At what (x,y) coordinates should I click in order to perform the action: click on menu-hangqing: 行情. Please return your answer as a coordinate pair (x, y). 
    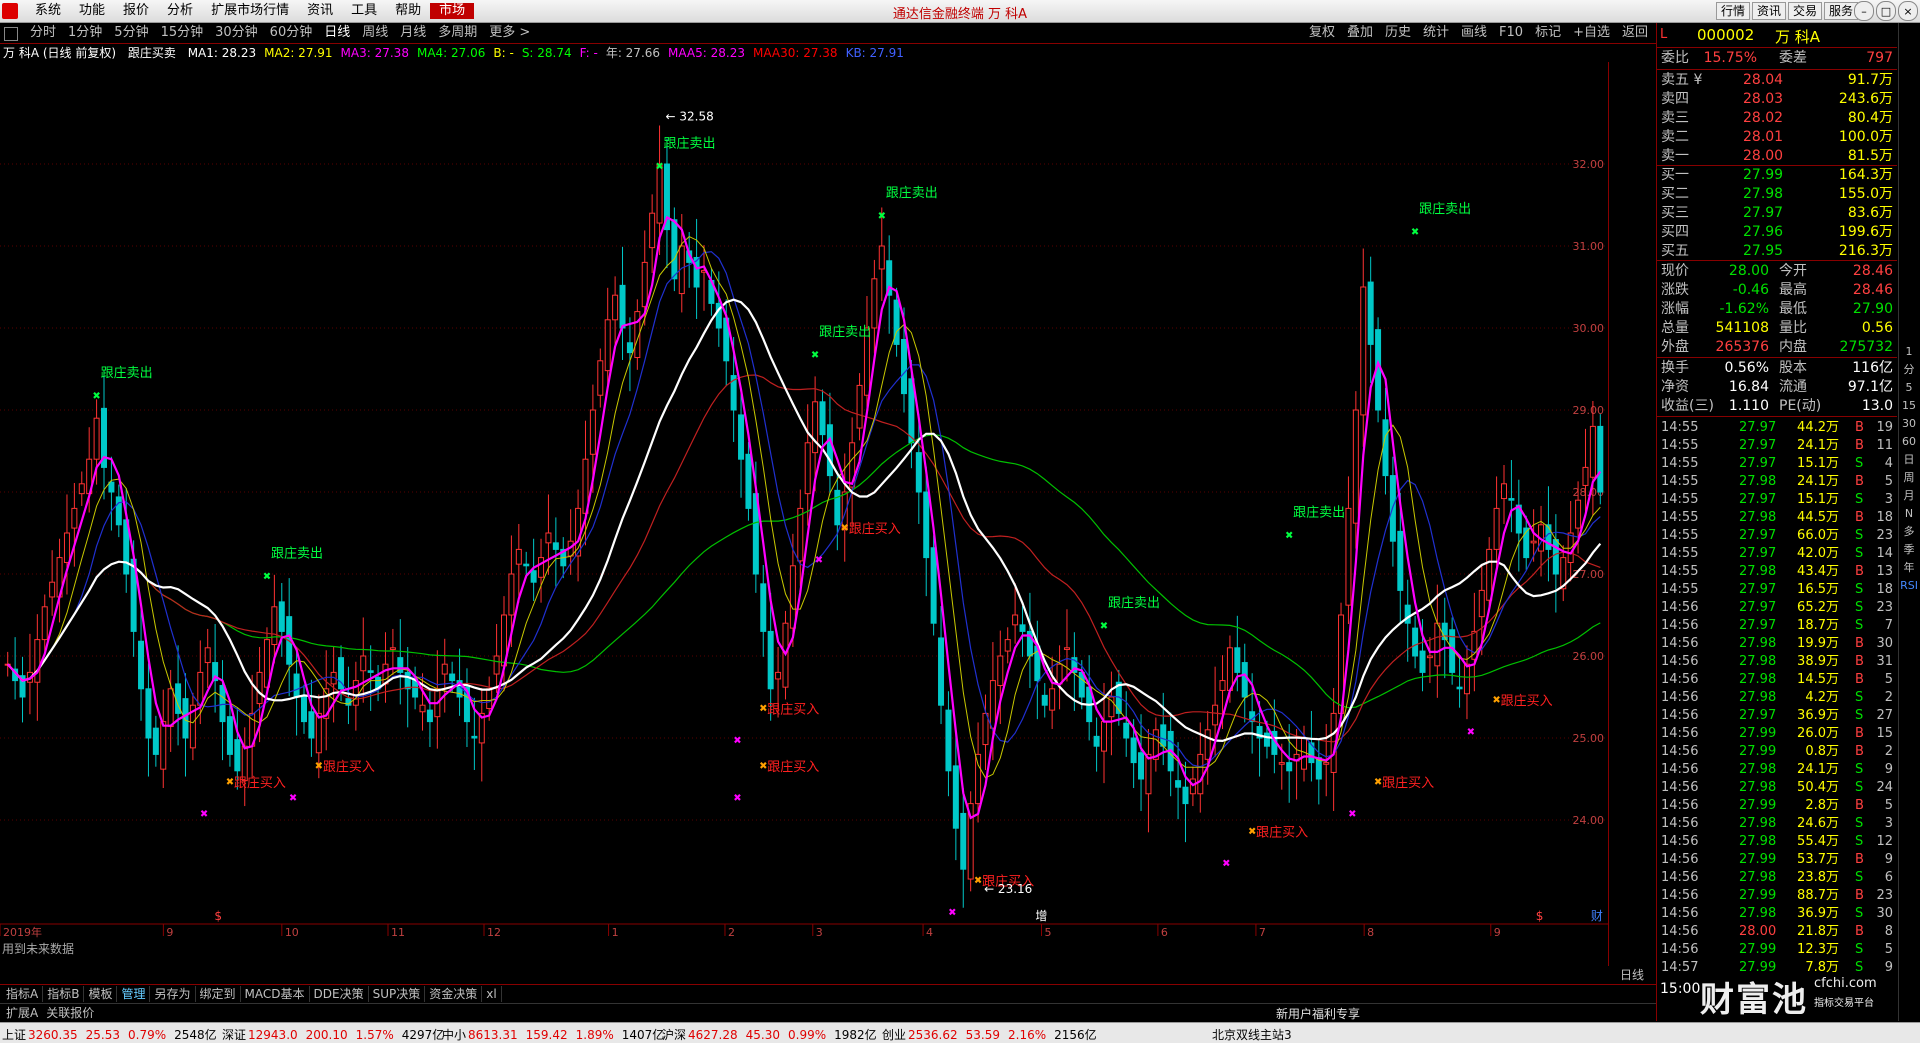
    Looking at the image, I should click on (1732, 11).